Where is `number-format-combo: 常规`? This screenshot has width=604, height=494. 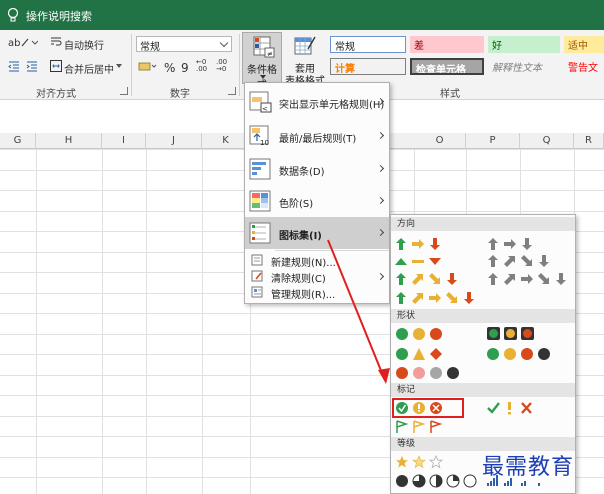
number-format-combo: 常规 is located at coordinates (184, 44).